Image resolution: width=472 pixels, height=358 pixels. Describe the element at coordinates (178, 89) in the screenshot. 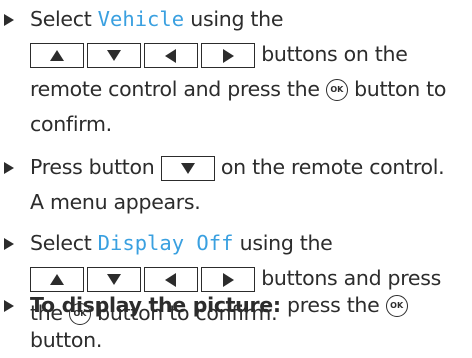

I see `step-text: remote control and press the` at that location.